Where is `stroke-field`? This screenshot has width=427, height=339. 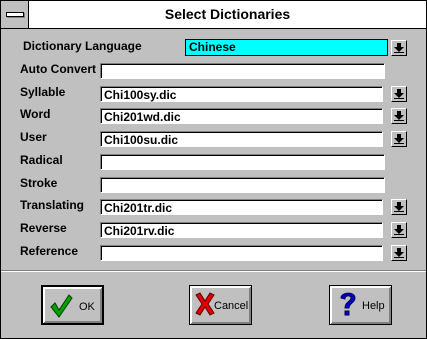 stroke-field is located at coordinates (242, 185).